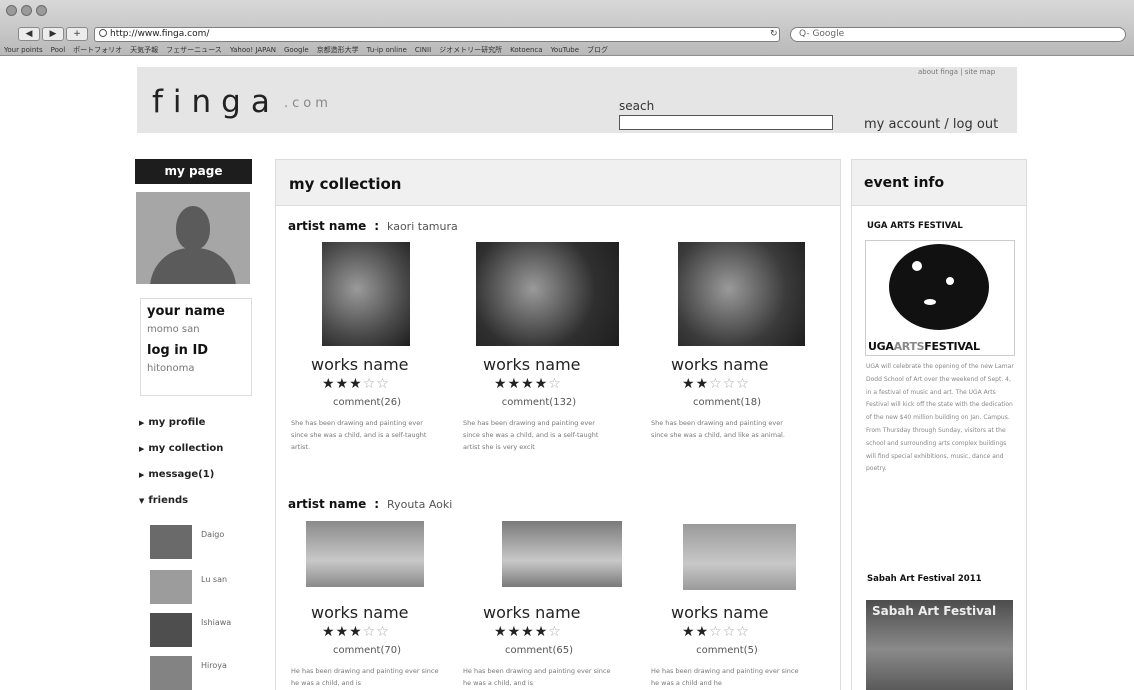  I want to click on comment-count-link: comment(26), so click(367, 402).